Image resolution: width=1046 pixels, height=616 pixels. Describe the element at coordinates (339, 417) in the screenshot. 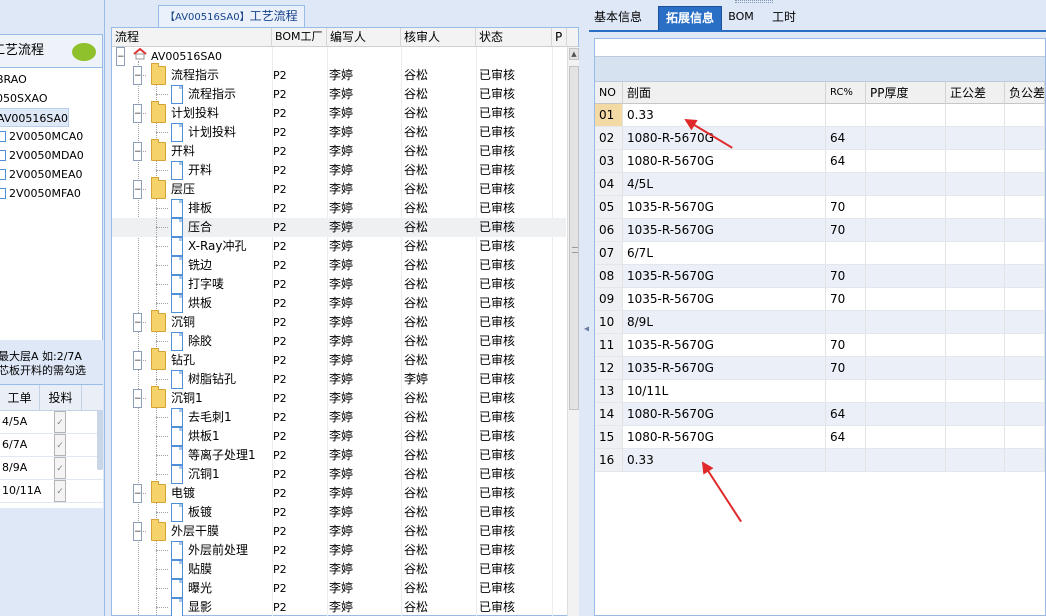

I see `process-step-row: 去毛刺1 P2 李婷 谷松 已审核` at that location.